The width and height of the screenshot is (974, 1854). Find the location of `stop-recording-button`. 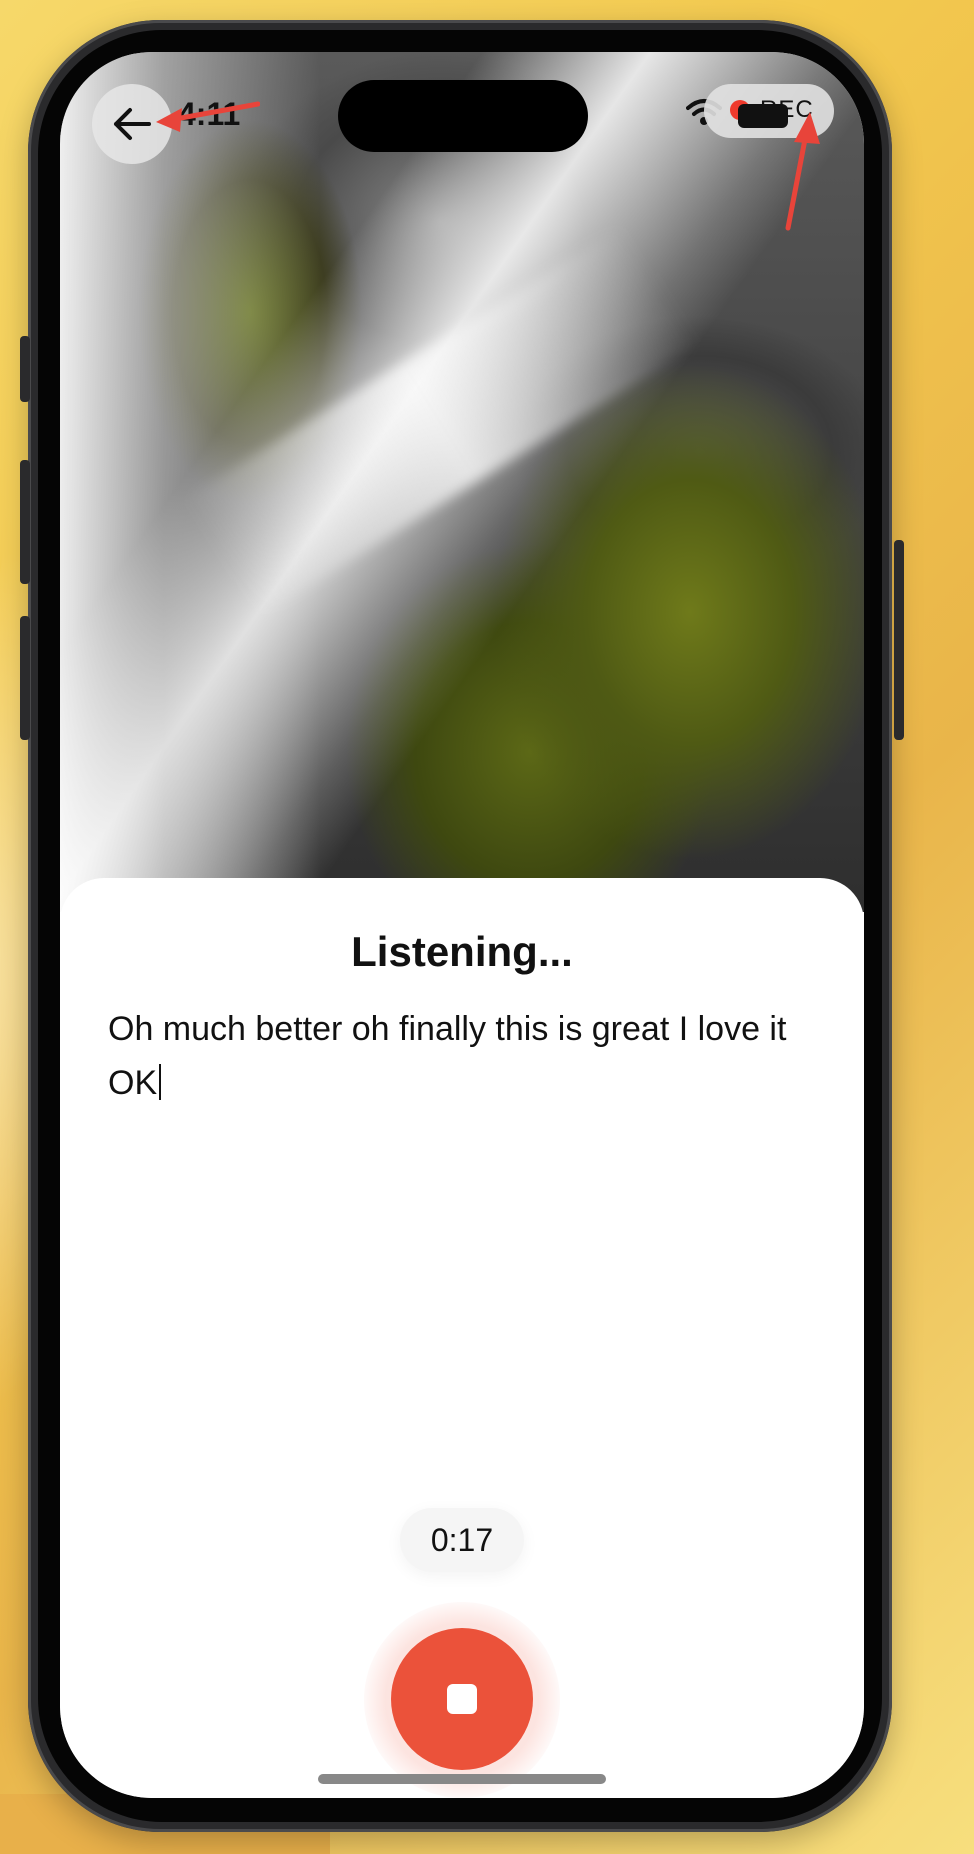

stop-recording-button is located at coordinates (462, 1699).